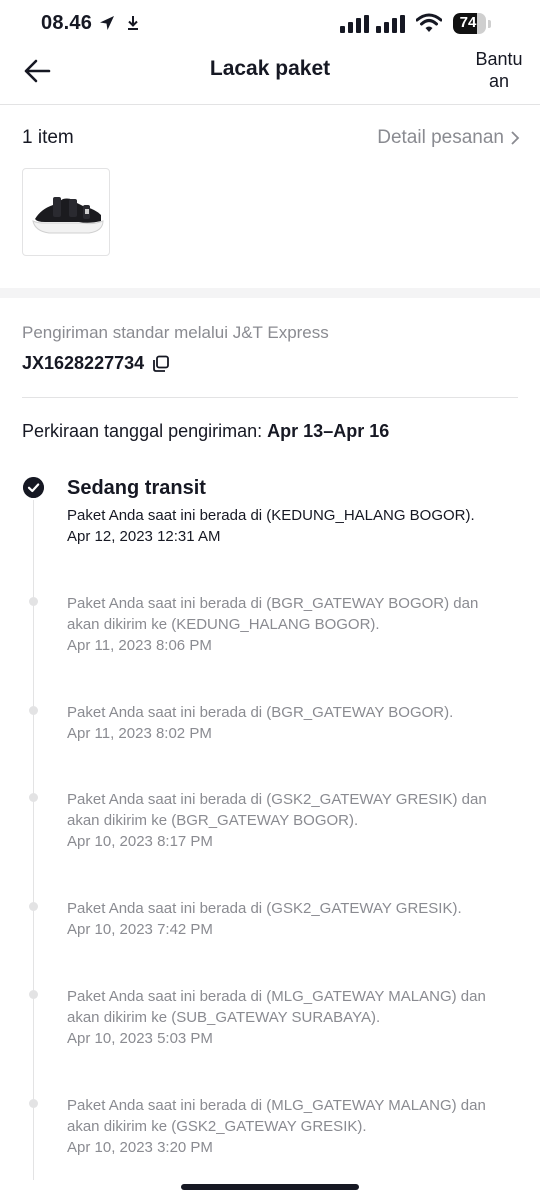  Describe the element at coordinates (270, 397) in the screenshot. I see `divider` at that location.